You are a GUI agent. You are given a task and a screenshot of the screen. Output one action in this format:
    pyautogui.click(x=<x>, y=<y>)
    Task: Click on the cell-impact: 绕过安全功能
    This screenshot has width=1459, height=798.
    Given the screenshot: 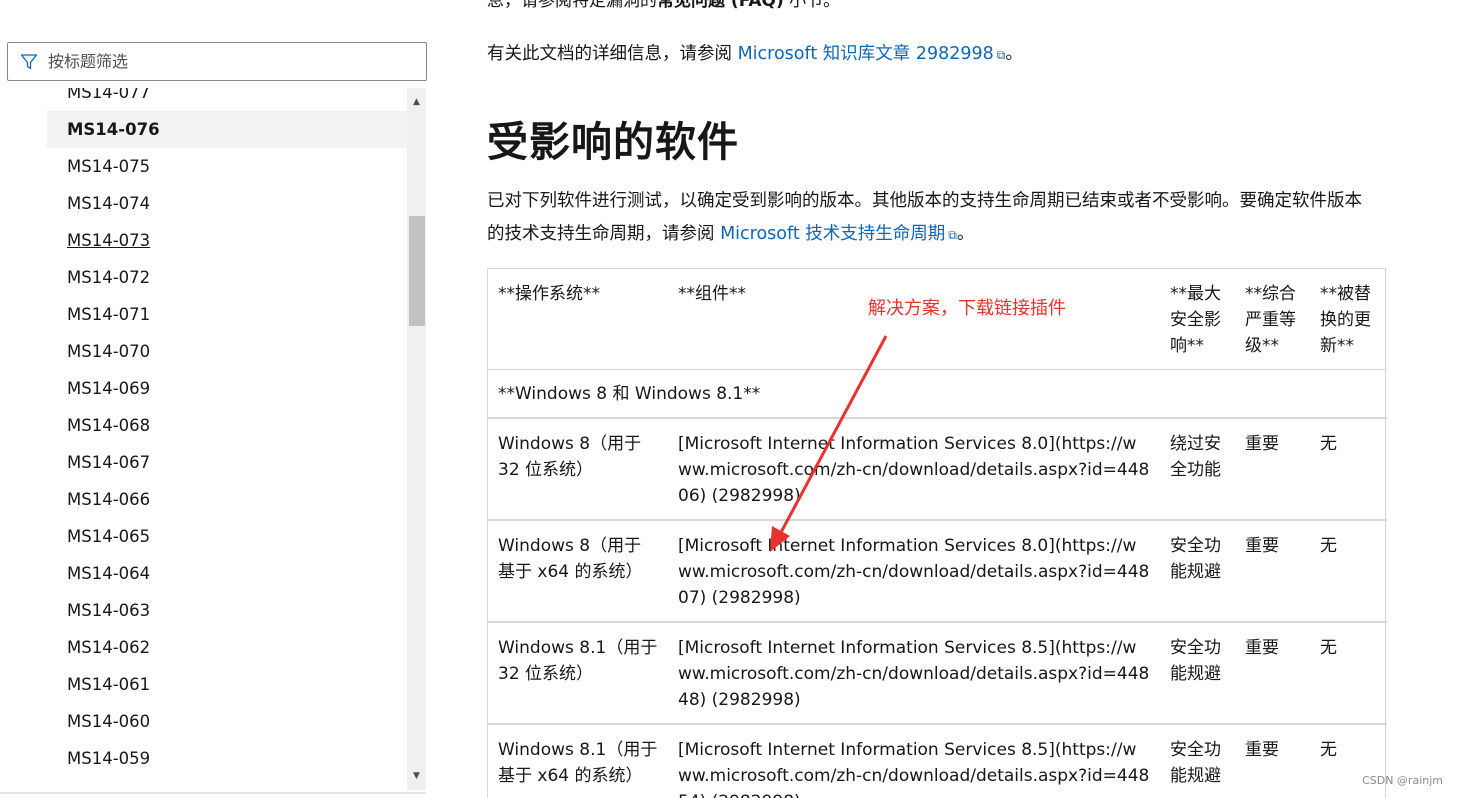 What is the action you would take?
    pyautogui.click(x=1195, y=457)
    